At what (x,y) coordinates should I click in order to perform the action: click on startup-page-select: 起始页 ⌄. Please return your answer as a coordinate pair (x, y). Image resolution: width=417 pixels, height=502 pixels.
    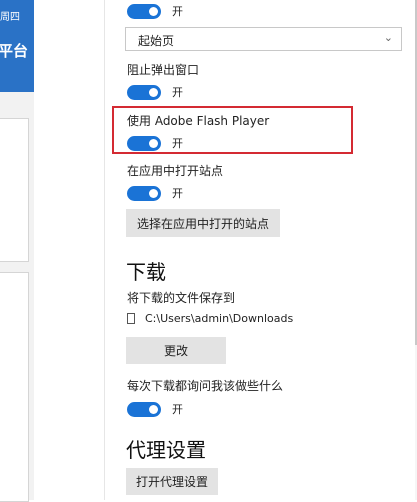
    Looking at the image, I should click on (263, 39).